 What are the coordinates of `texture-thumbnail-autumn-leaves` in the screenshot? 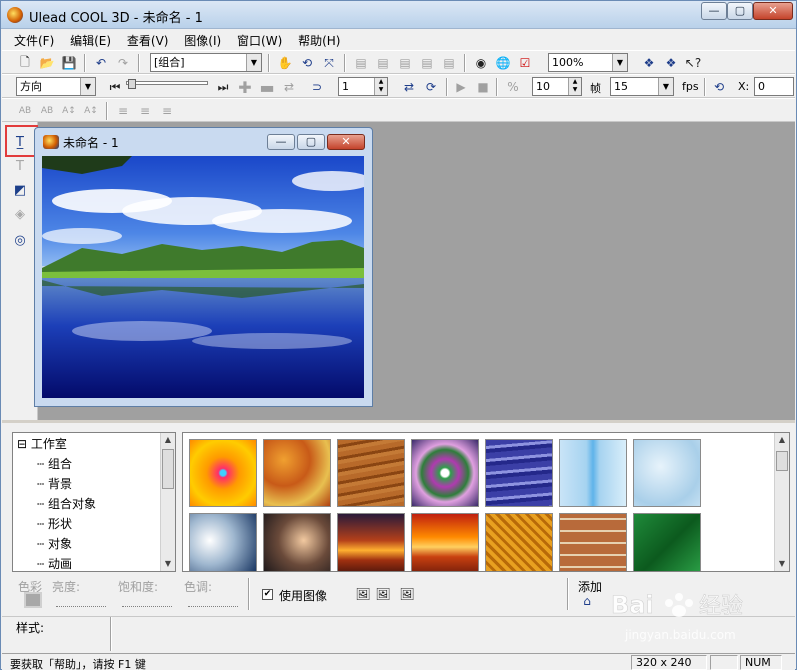 It's located at (297, 473).